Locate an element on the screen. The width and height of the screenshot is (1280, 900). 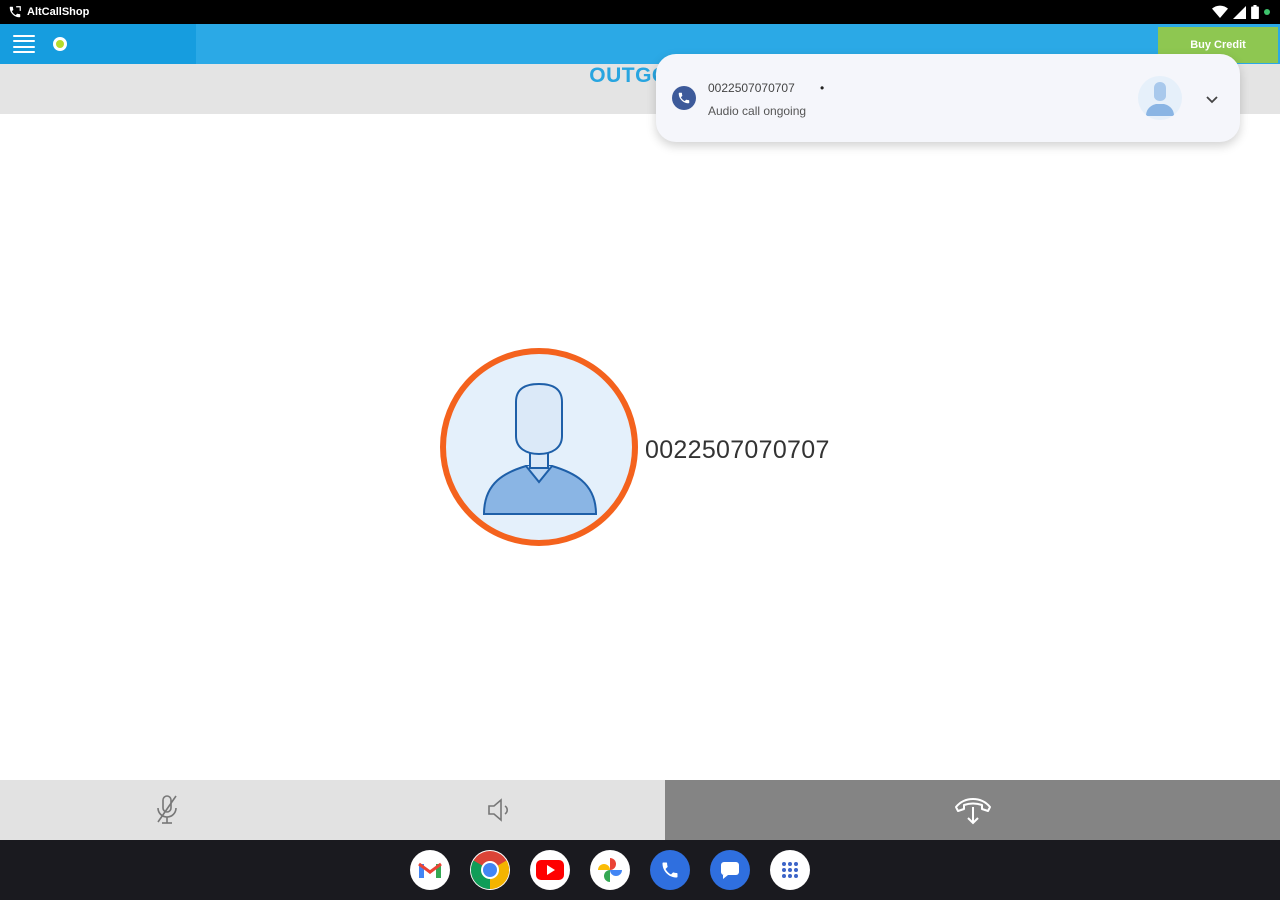
wifi-icon is located at coordinates (1220, 12).